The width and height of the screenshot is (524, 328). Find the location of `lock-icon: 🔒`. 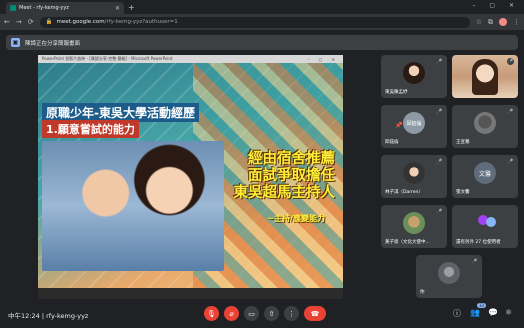

lock-icon: 🔒 is located at coordinates (49, 22).